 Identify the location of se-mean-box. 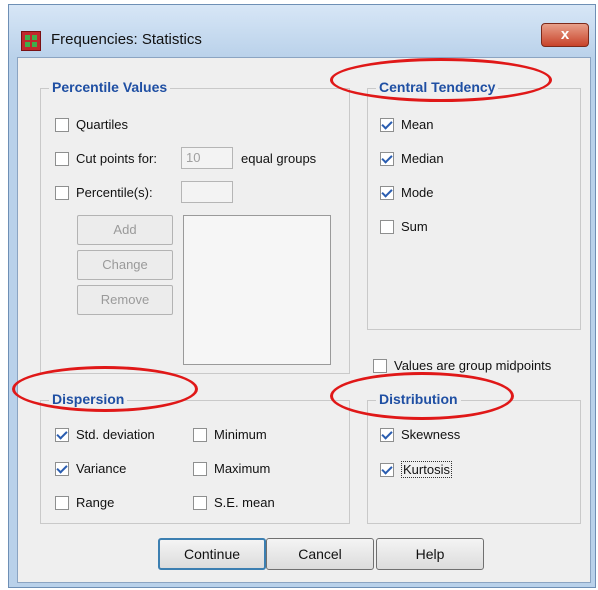
(200, 502).